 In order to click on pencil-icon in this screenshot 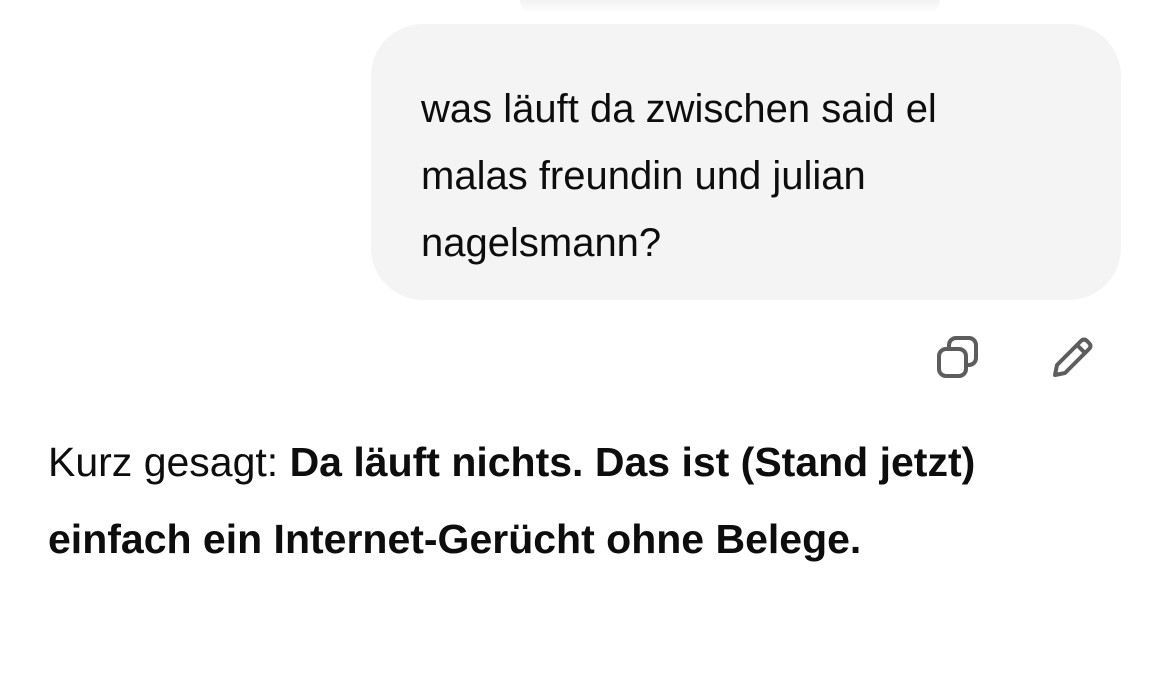, I will do `click(1072, 360)`.